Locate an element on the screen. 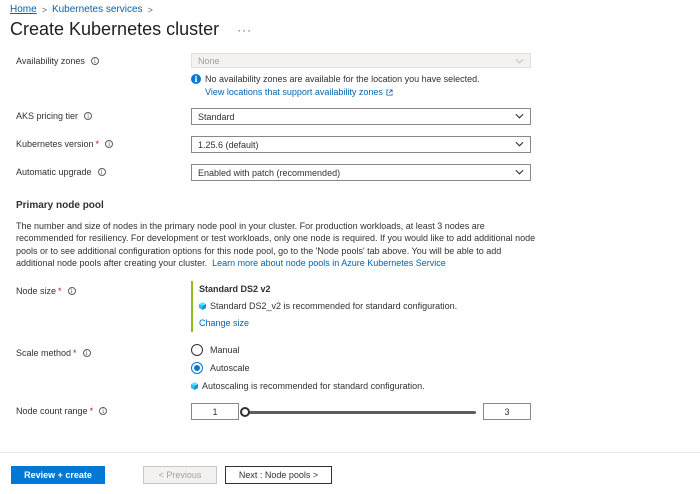 This screenshot has height=494, width=700. node-size-label: Node size * i is located at coordinates (46, 291).